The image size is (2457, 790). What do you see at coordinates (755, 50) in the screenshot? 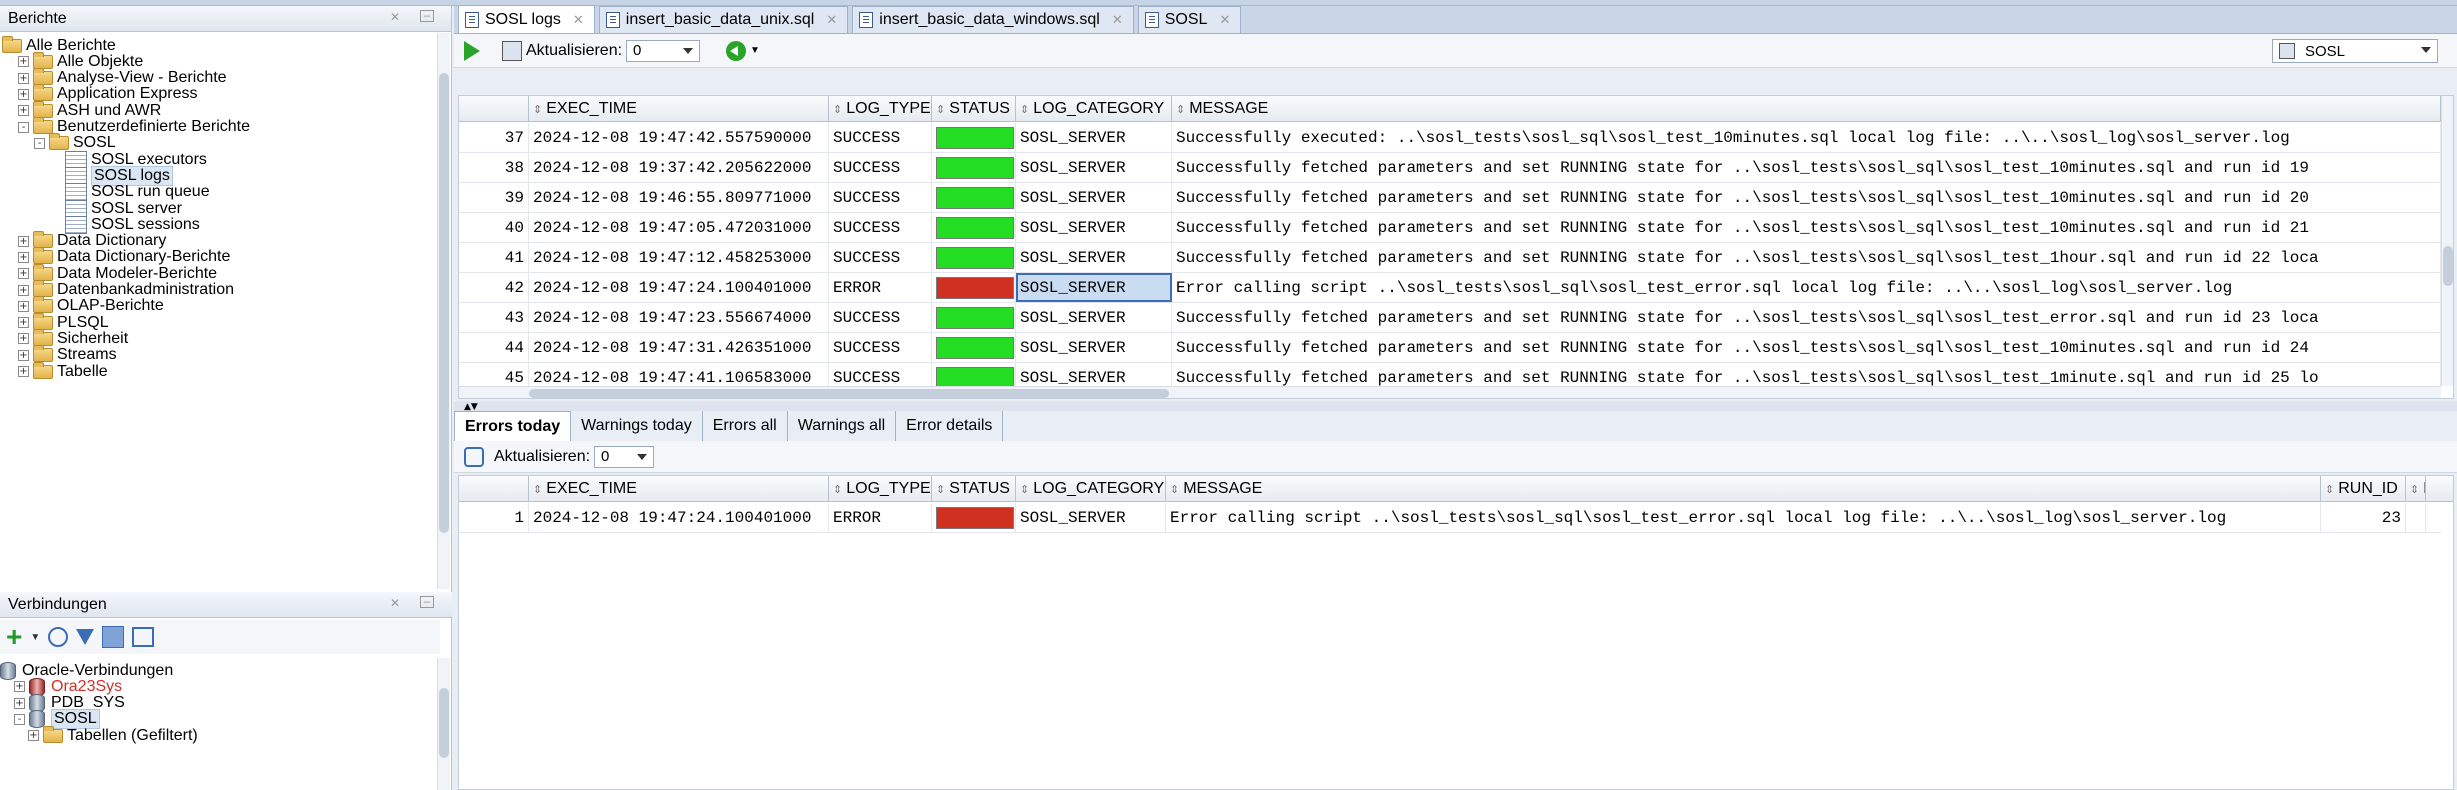
I see `chevron-down-icon: ▼` at bounding box center [755, 50].